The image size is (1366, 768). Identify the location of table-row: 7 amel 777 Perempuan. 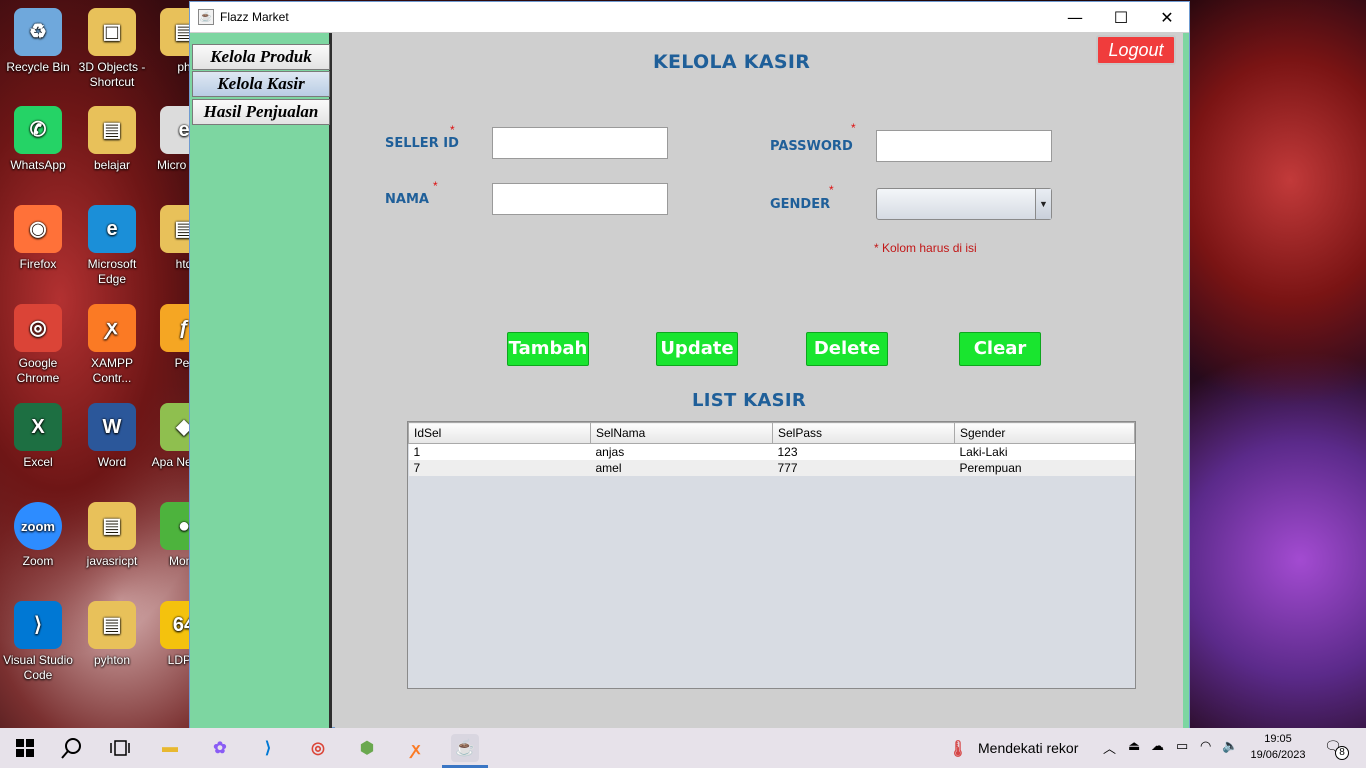
(771, 467).